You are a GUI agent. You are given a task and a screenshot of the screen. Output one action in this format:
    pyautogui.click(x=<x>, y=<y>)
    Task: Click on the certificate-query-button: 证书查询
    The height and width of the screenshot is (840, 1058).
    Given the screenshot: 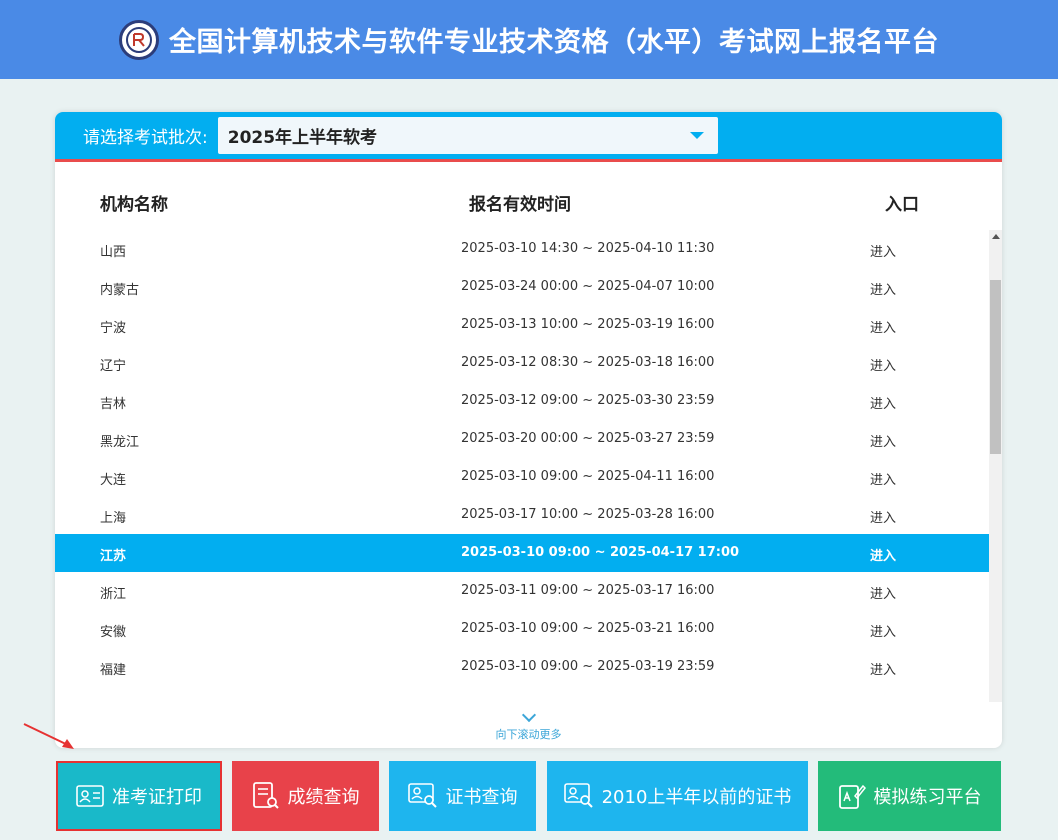 What is the action you would take?
    pyautogui.click(x=462, y=796)
    